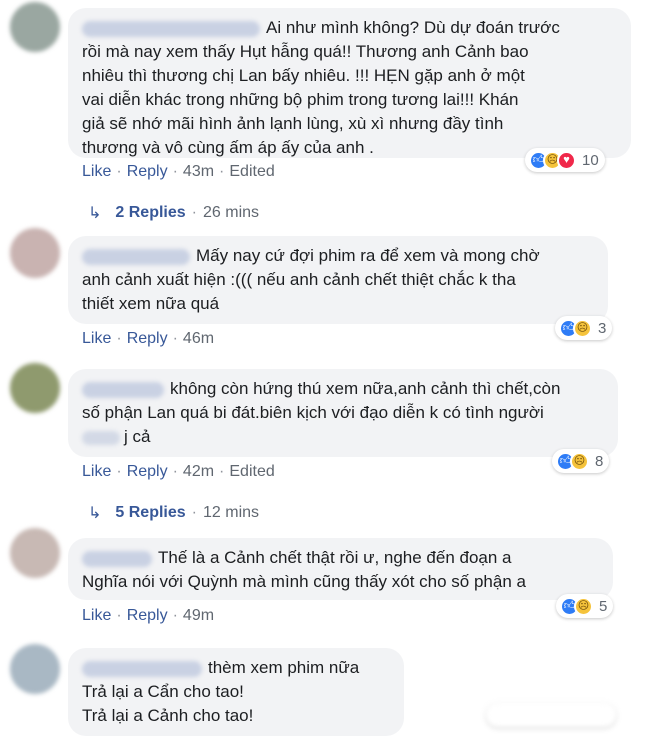 This screenshot has width=660, height=736. I want to click on timestamp: 46m, so click(198, 338).